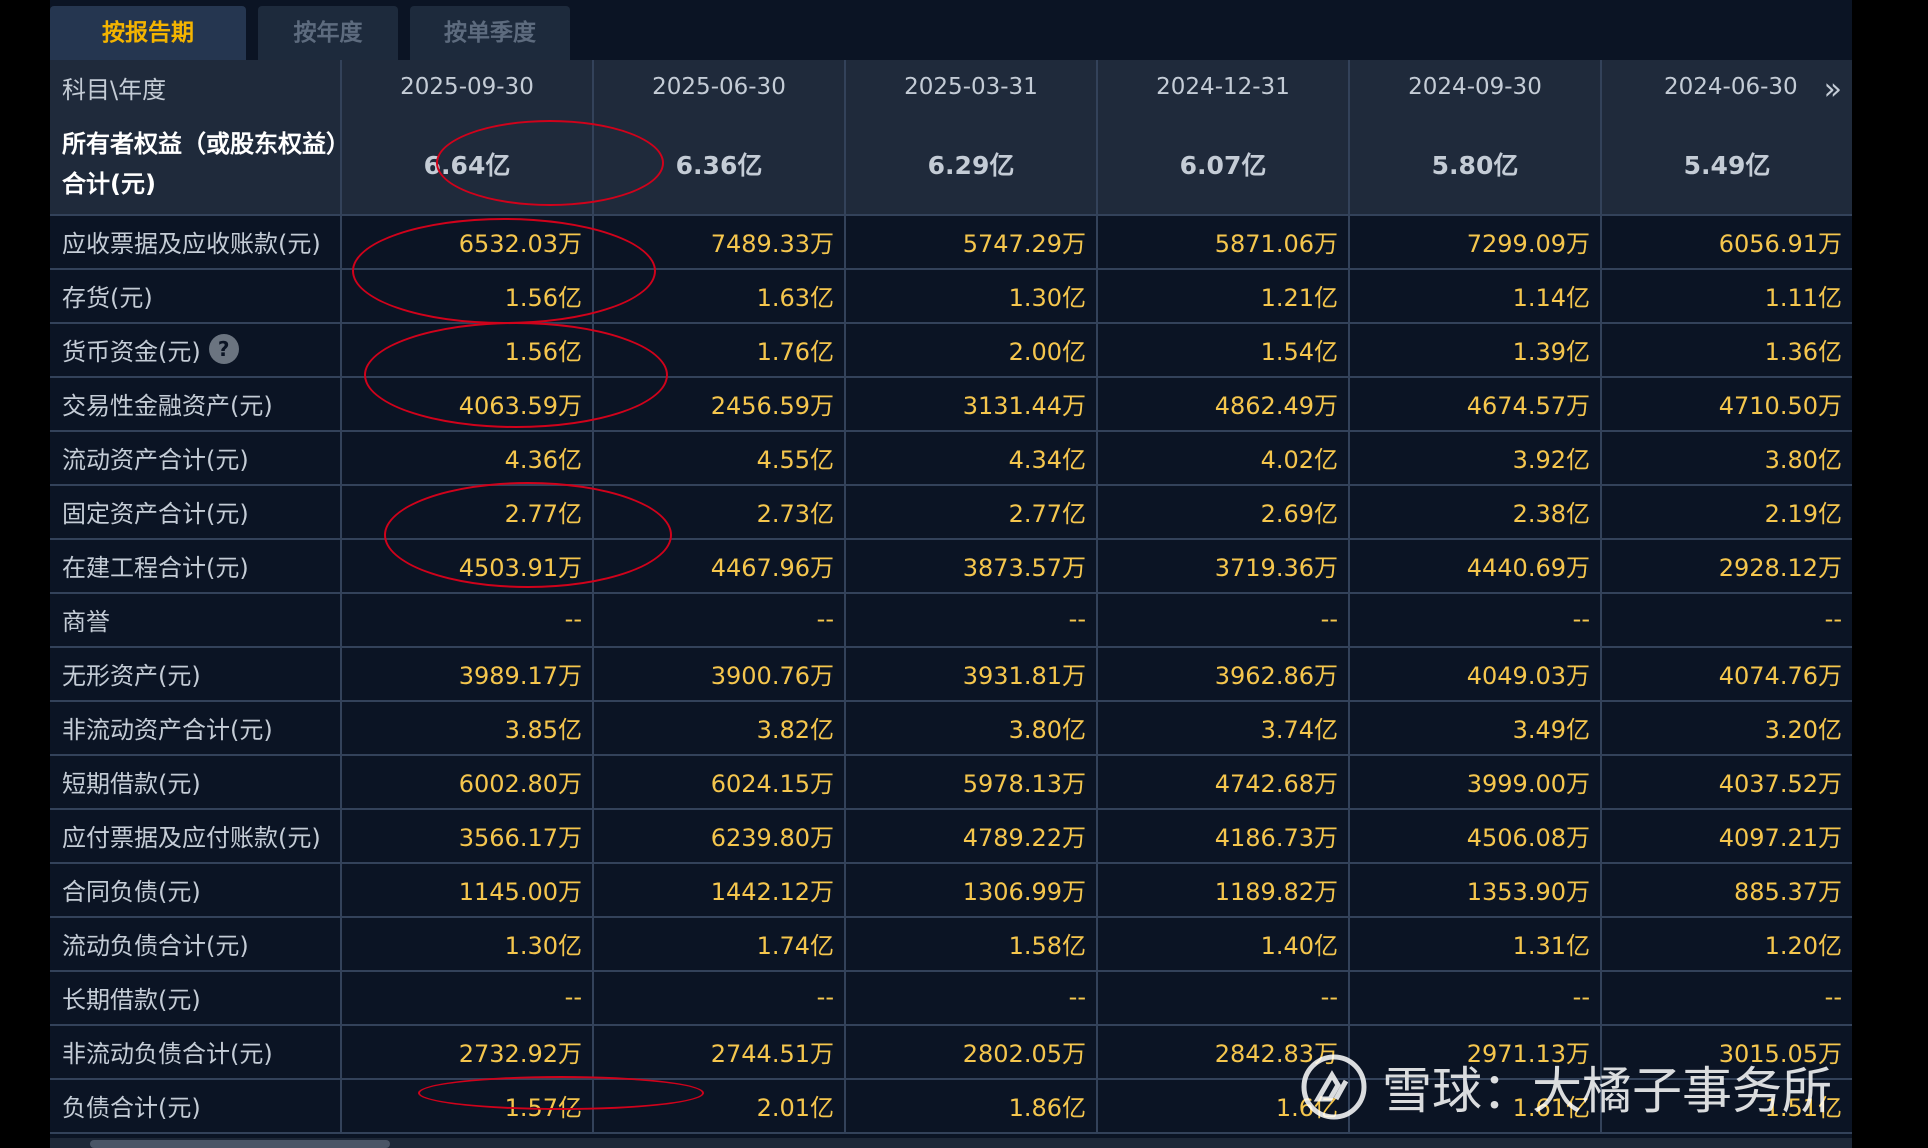 Image resolution: width=1928 pixels, height=1148 pixels. Describe the element at coordinates (970, 835) in the screenshot. I see `value-cell: 4789.22万` at that location.